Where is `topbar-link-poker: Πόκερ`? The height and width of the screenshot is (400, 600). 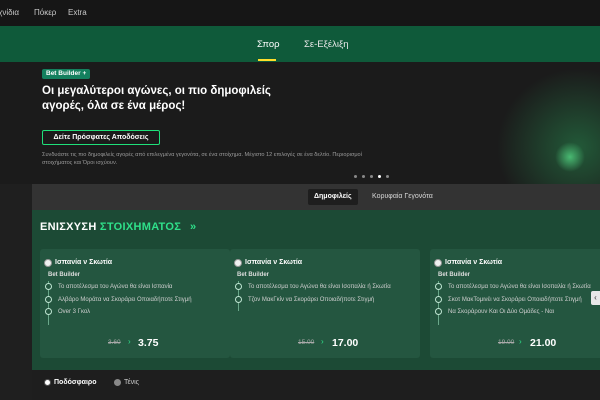 topbar-link-poker: Πόκερ is located at coordinates (45, 12).